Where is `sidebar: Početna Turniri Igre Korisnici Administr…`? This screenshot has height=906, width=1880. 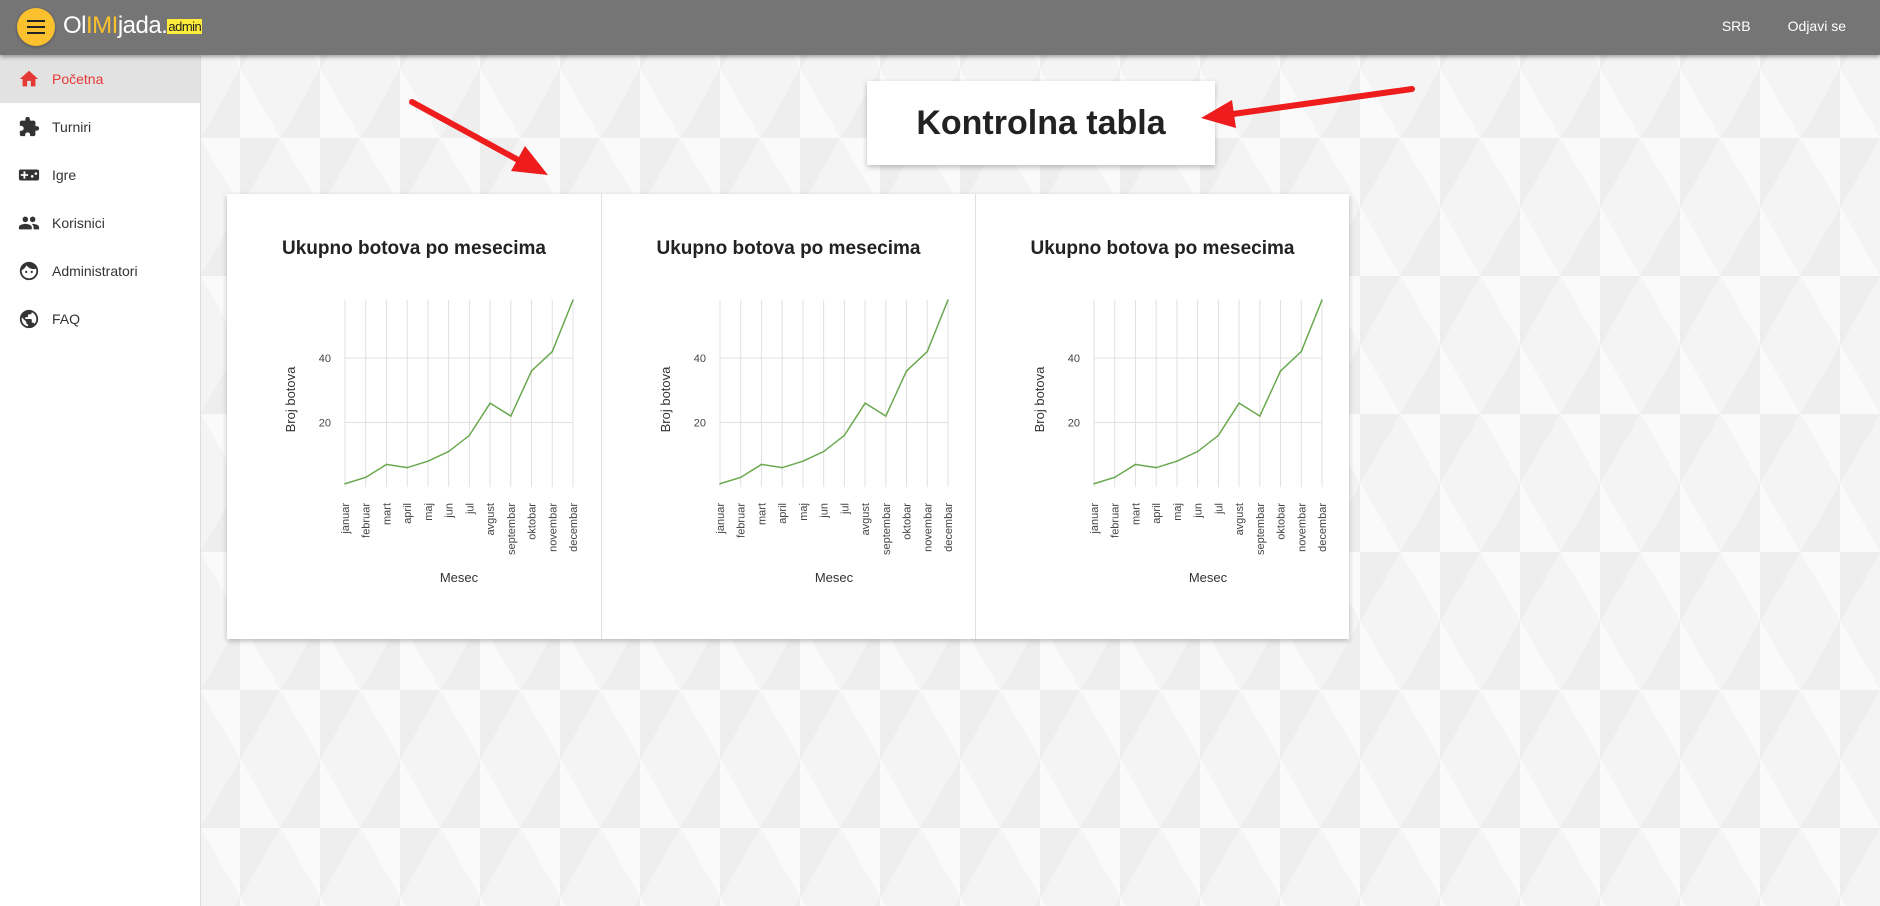 sidebar: Početna Turniri Igre Korisnici Administr… is located at coordinates (100, 480).